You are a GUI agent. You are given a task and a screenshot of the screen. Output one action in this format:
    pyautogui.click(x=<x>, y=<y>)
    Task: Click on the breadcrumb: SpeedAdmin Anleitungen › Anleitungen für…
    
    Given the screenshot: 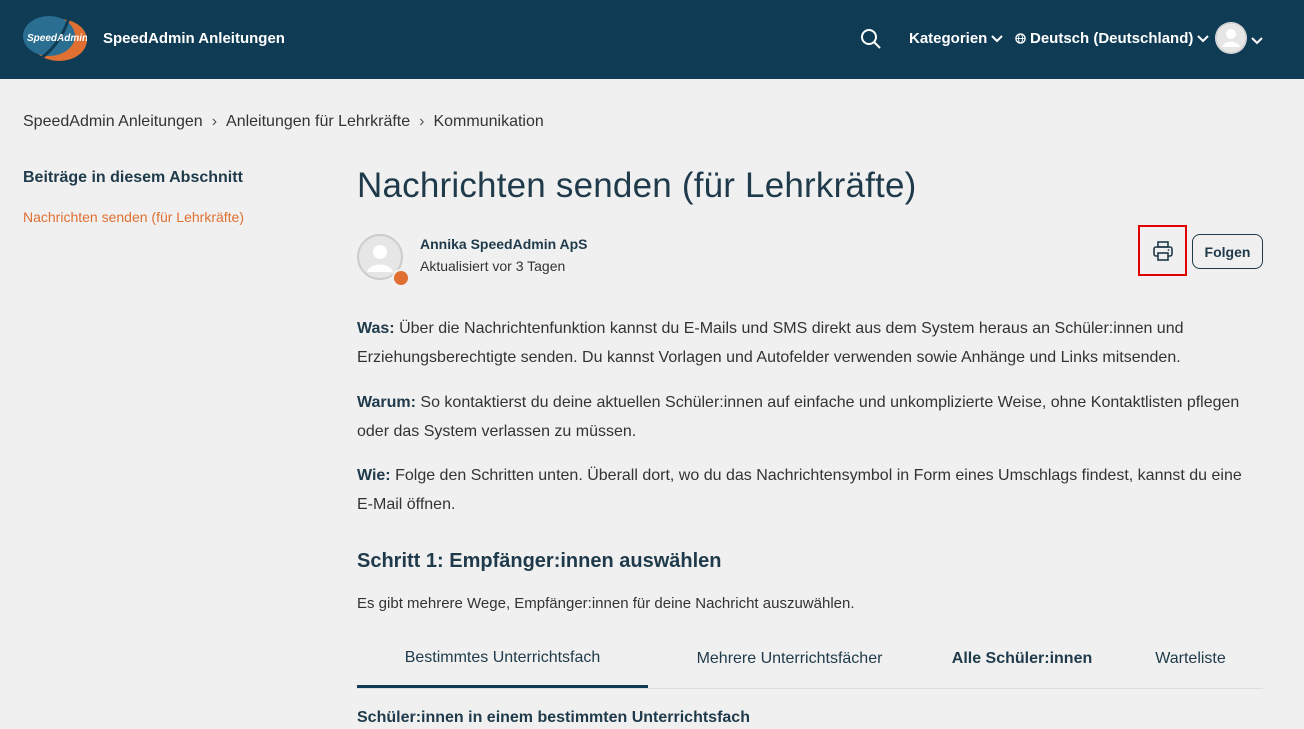 What is the action you would take?
    pyautogui.click(x=283, y=122)
    